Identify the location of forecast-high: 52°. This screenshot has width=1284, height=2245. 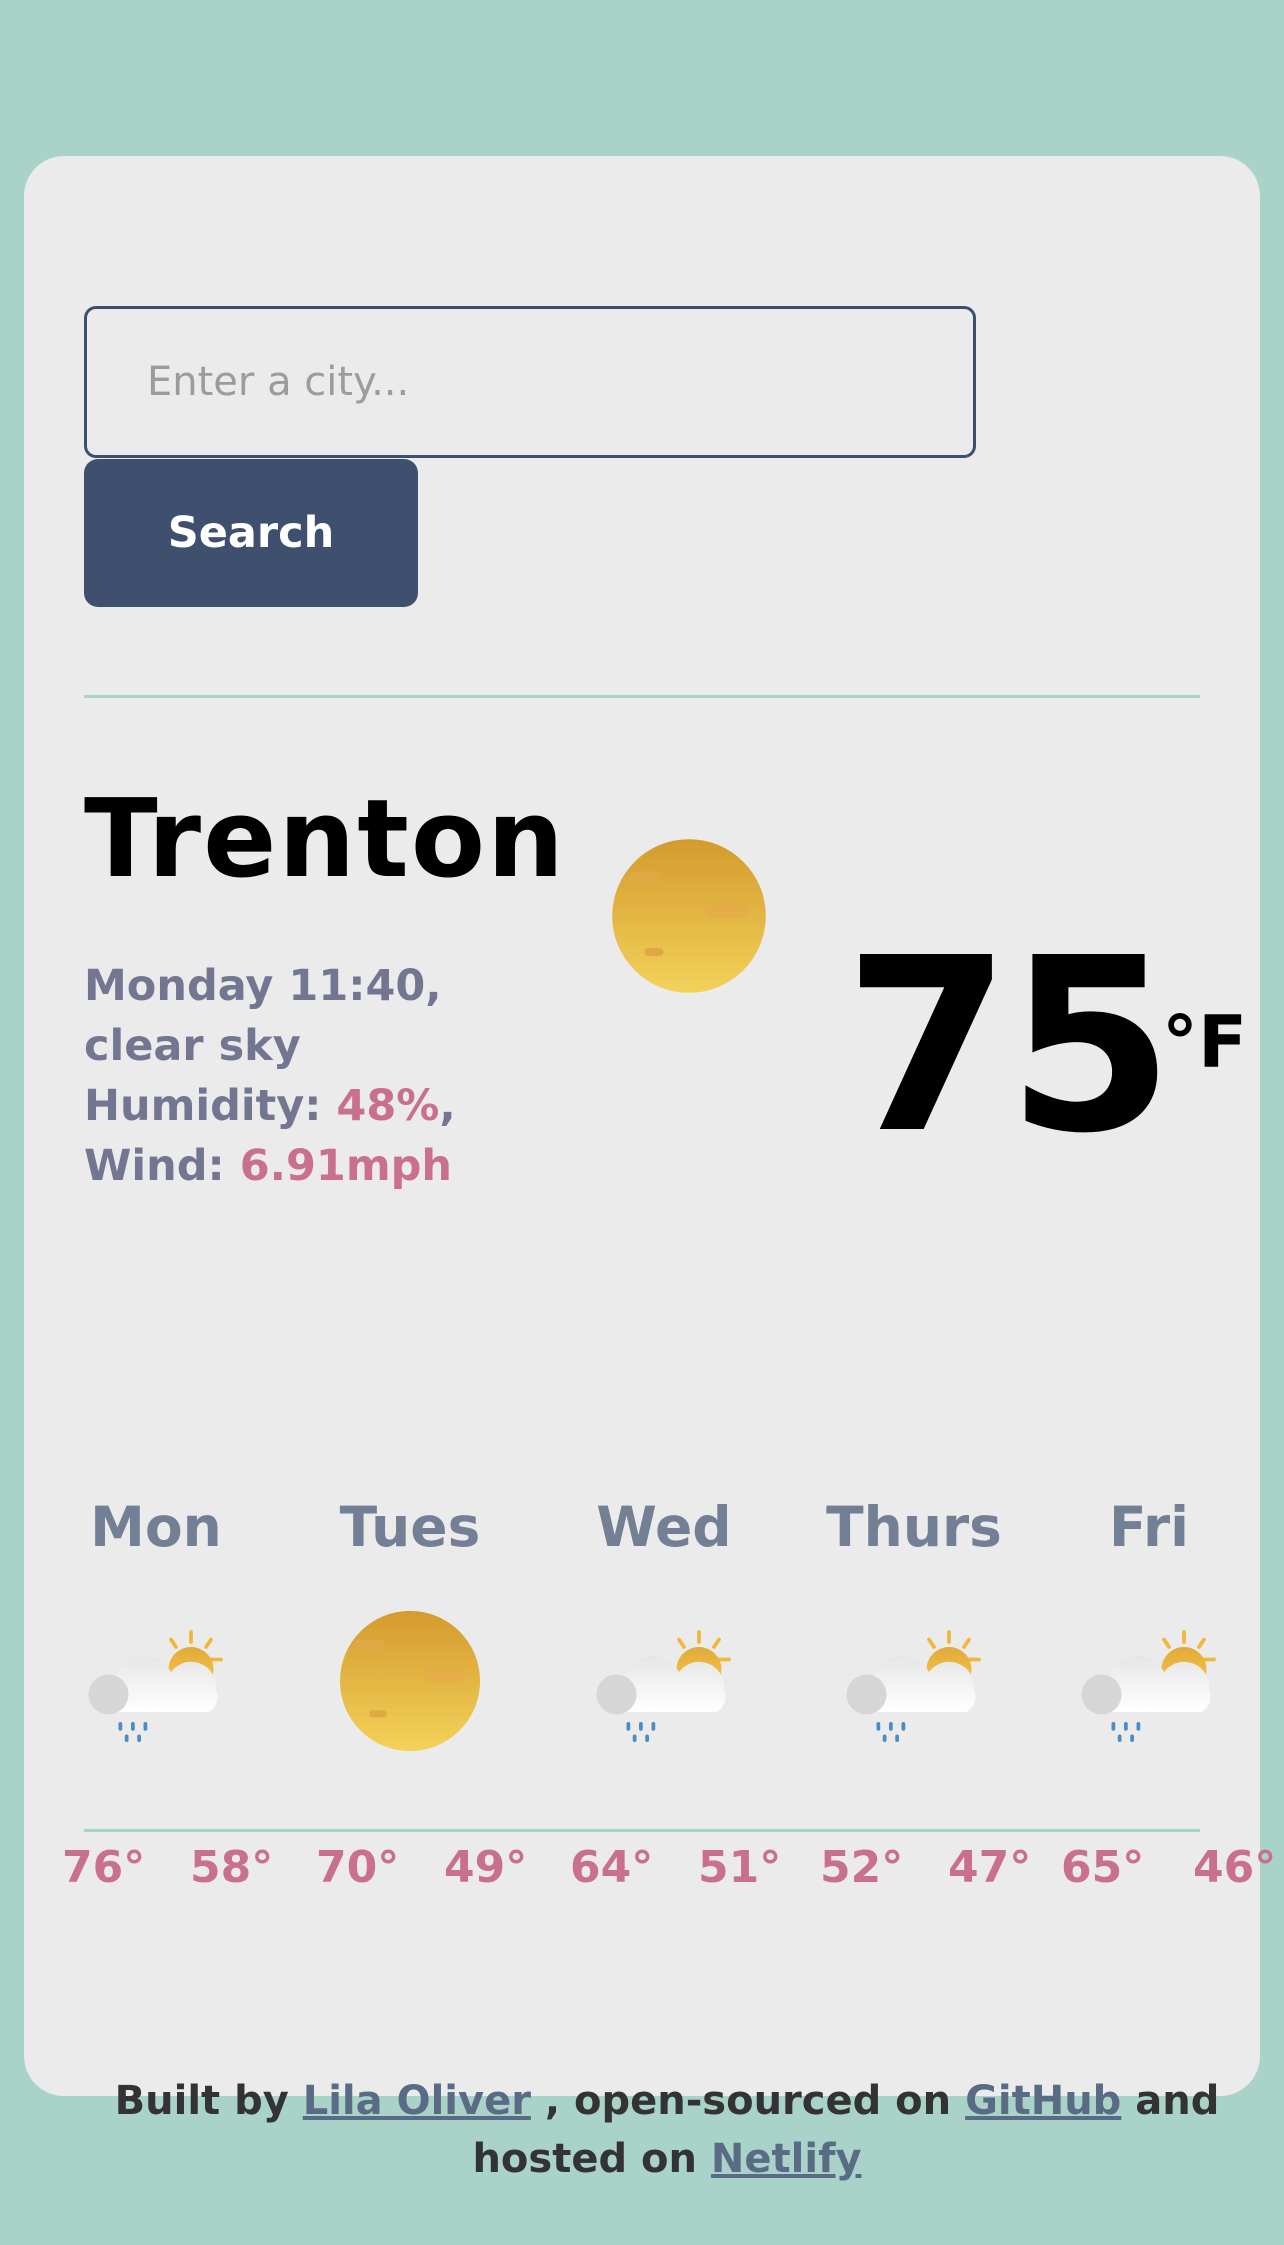
(862, 1867).